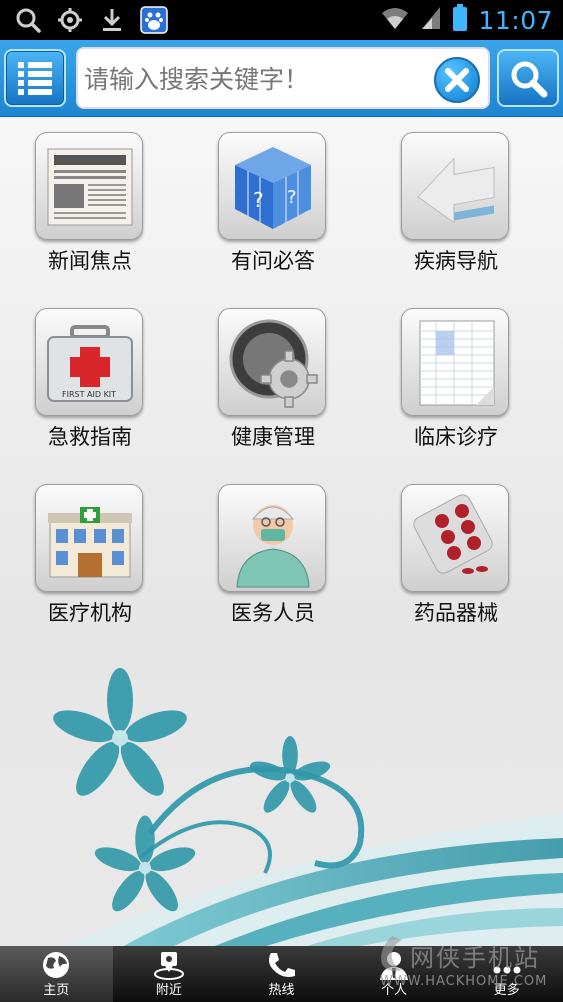 Image resolution: width=563 pixels, height=1002 pixels. What do you see at coordinates (89, 362) in the screenshot?
I see `first-aid-kit-icon: FIRST AID KIT` at bounding box center [89, 362].